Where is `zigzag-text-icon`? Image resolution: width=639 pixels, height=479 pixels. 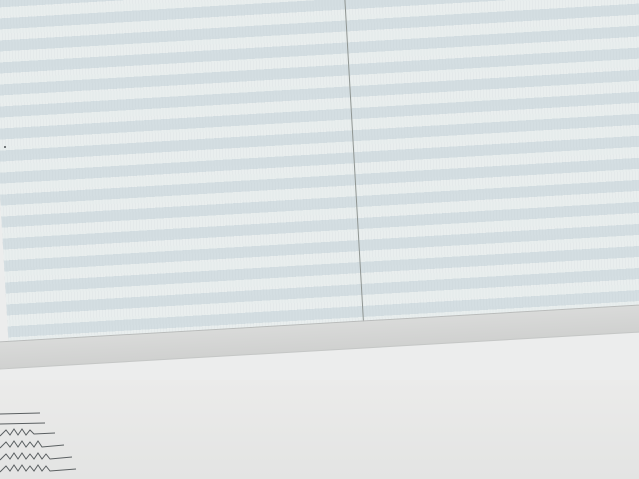 zigzag-text-icon is located at coordinates (38, 442).